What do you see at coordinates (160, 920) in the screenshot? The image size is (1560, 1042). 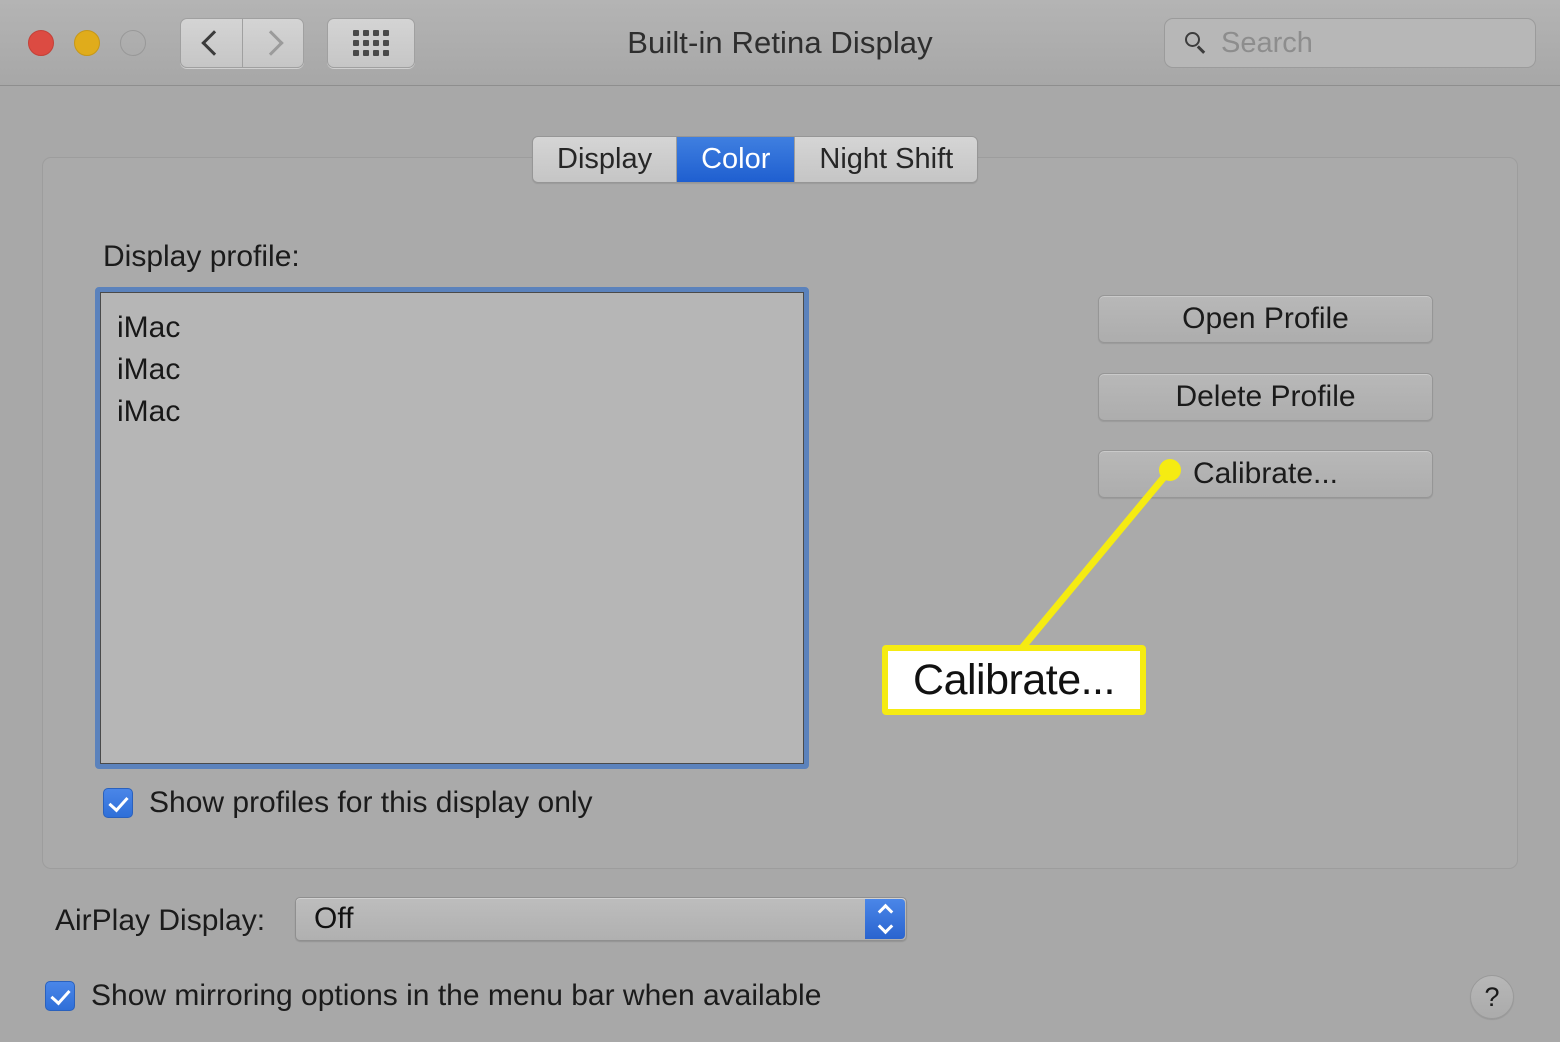 I see `airplay-display-label: AirPlay Display:` at bounding box center [160, 920].